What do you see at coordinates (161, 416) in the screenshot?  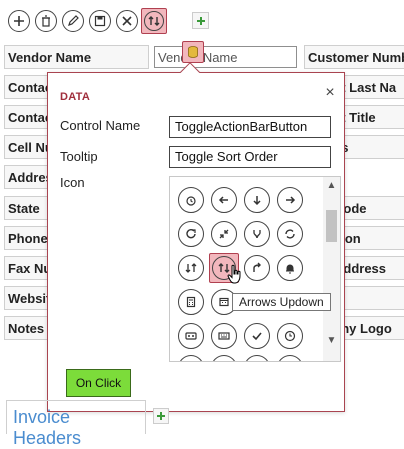 I see `add-invoice-header-button` at bounding box center [161, 416].